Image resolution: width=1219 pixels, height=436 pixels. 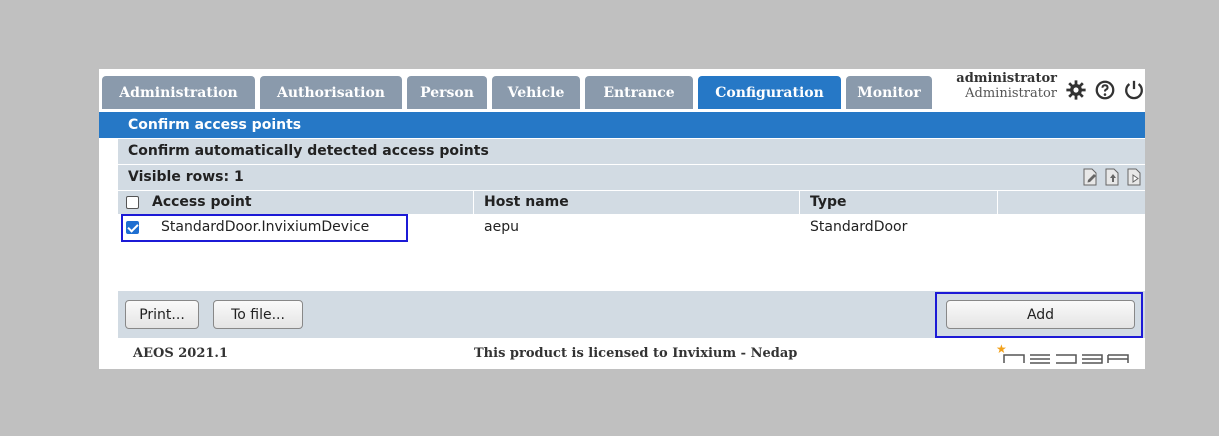 What do you see at coordinates (536, 92) in the screenshot?
I see `tab-vehicle: Vehicle` at bounding box center [536, 92].